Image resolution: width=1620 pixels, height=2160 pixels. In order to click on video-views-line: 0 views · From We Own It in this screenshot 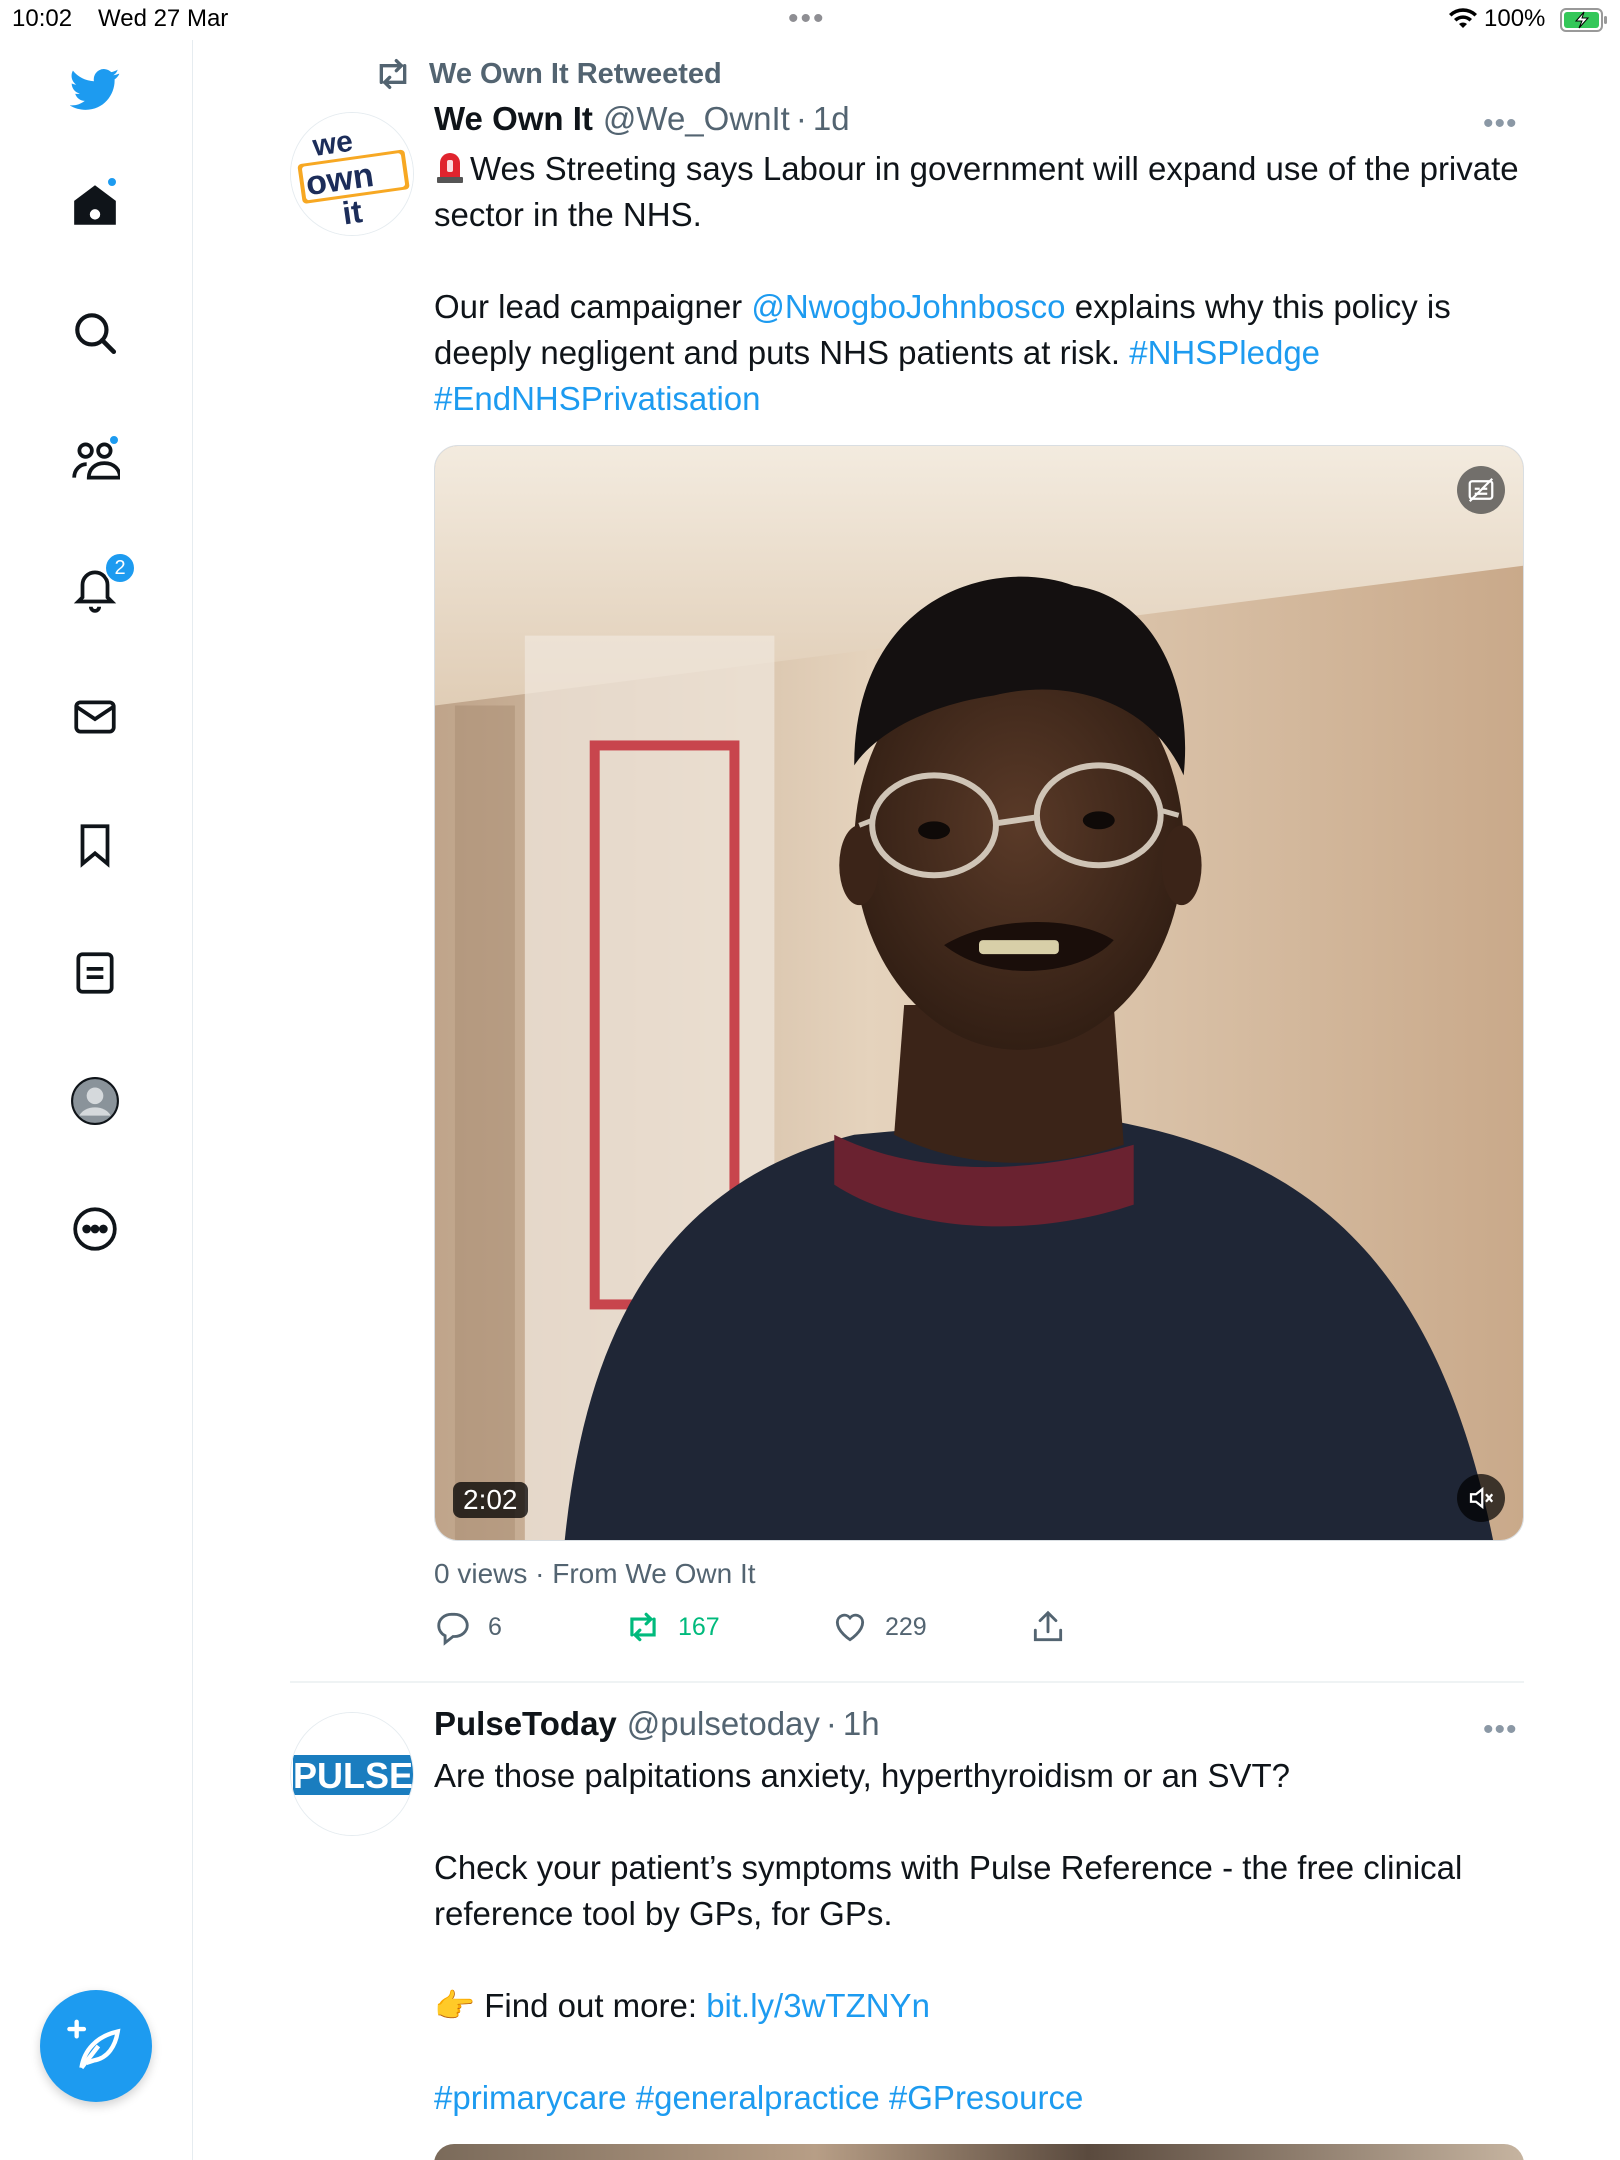, I will do `click(595, 1573)`.